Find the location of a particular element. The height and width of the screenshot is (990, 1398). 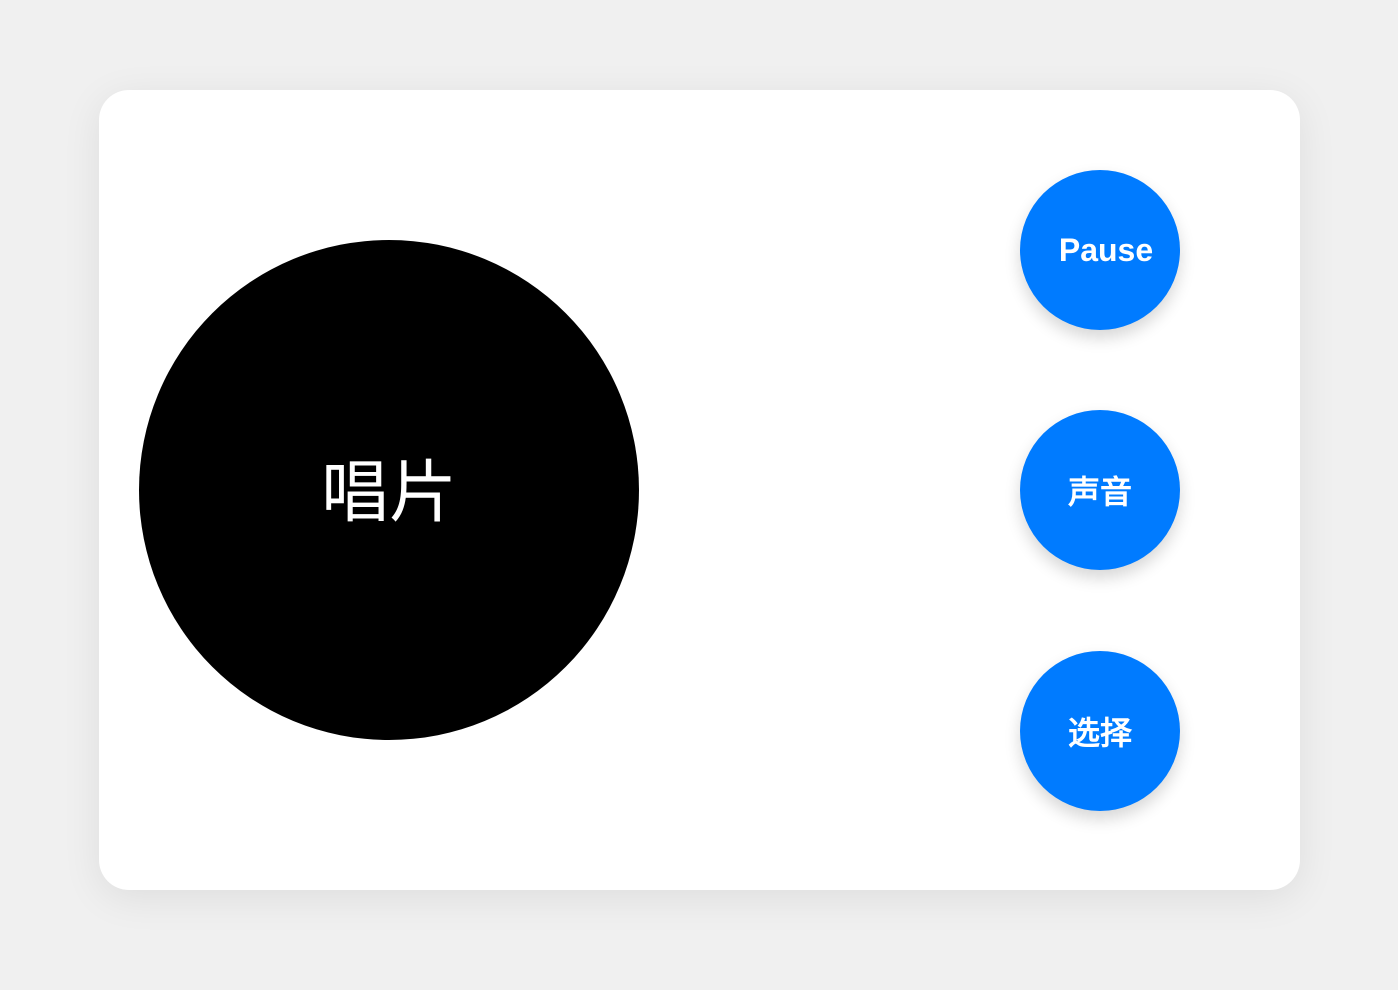

select-button-label: 选择 is located at coordinates (1099, 733).